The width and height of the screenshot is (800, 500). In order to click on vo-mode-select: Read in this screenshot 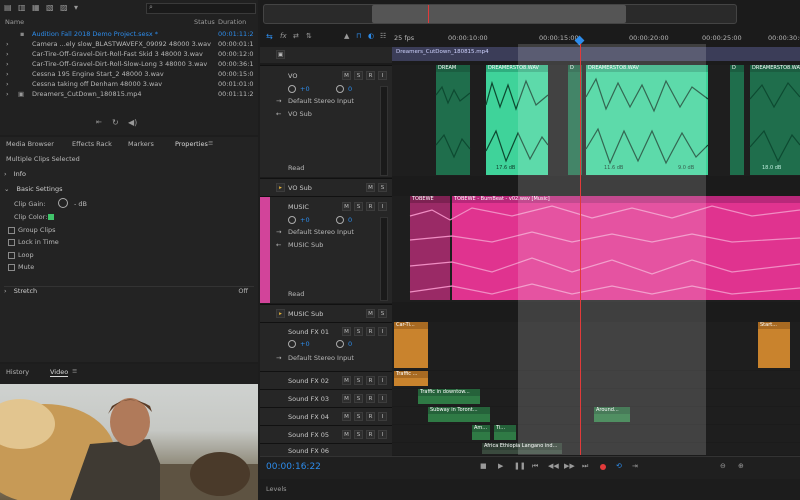, I will do `click(296, 168)`.